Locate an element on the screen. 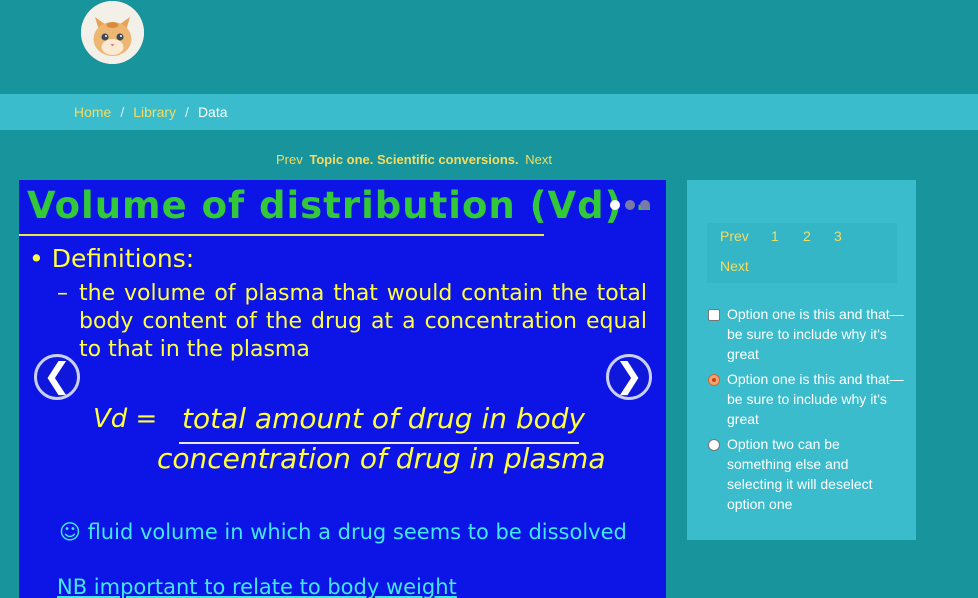  topic-title: Topic one. Scientific conversions. is located at coordinates (414, 159).